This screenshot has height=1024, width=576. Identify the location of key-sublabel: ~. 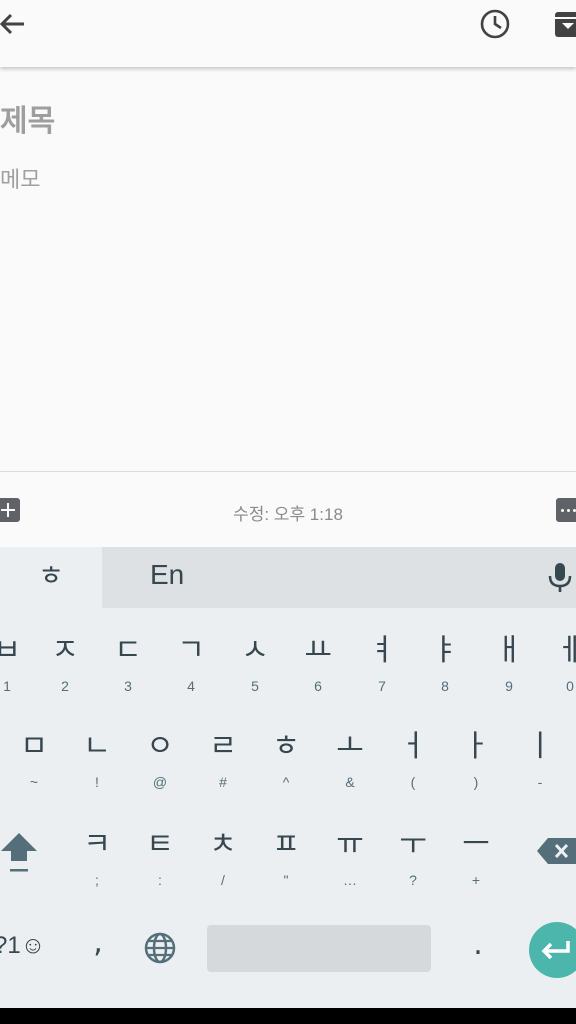
(34, 782).